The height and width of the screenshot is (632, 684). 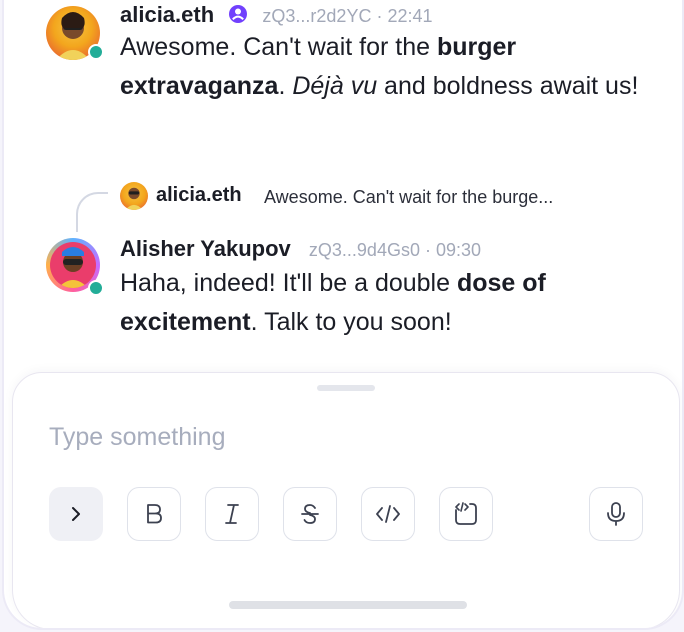 What do you see at coordinates (508, 86) in the screenshot?
I see `text-segment: and boldness await us!` at bounding box center [508, 86].